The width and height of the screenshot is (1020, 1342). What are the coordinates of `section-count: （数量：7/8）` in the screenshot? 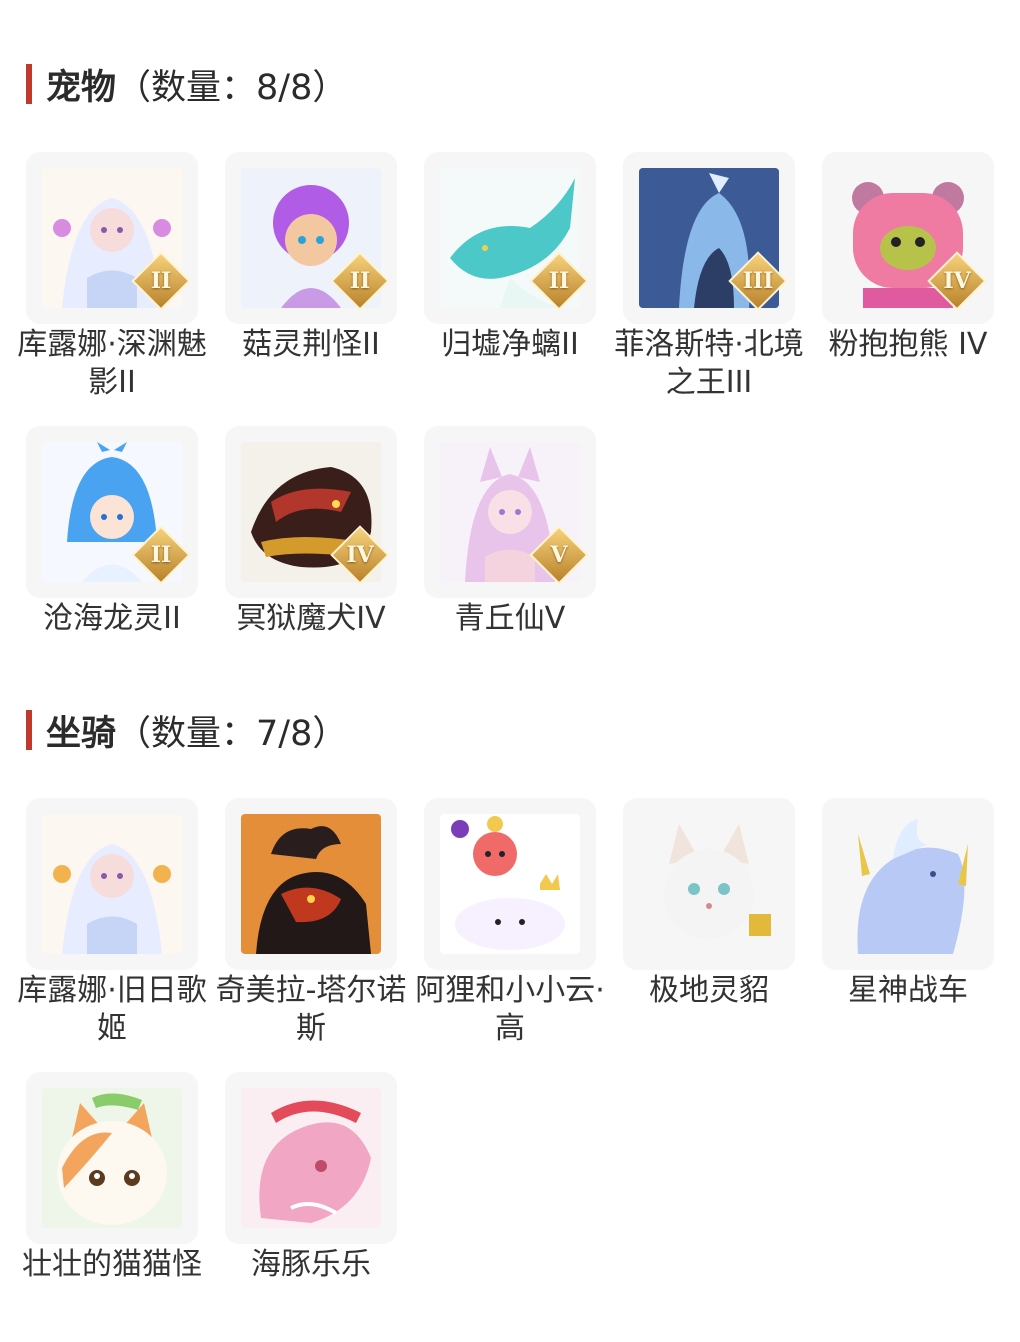 It's located at (232, 733).